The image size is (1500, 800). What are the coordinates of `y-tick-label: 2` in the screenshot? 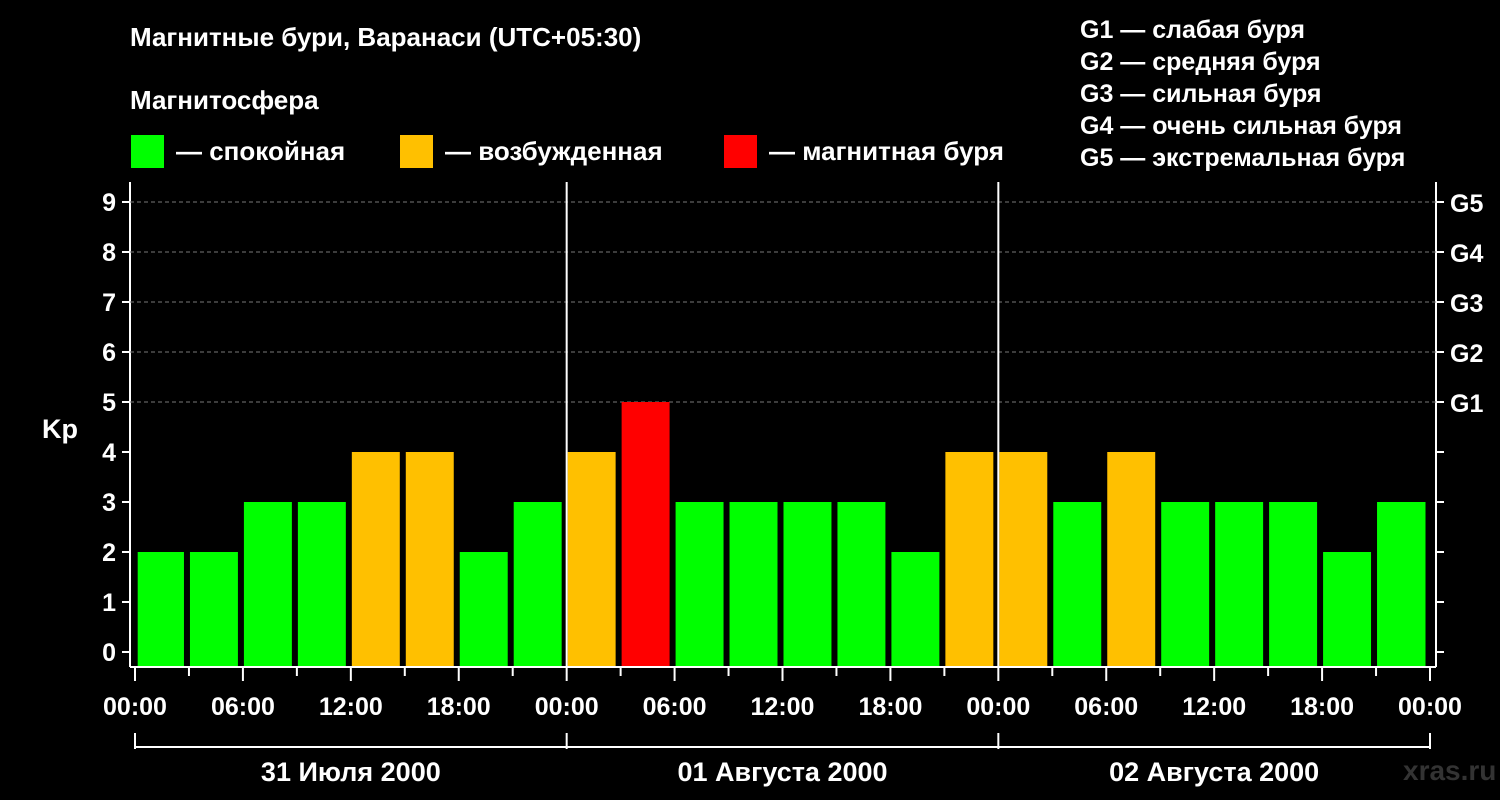 It's located at (109, 553).